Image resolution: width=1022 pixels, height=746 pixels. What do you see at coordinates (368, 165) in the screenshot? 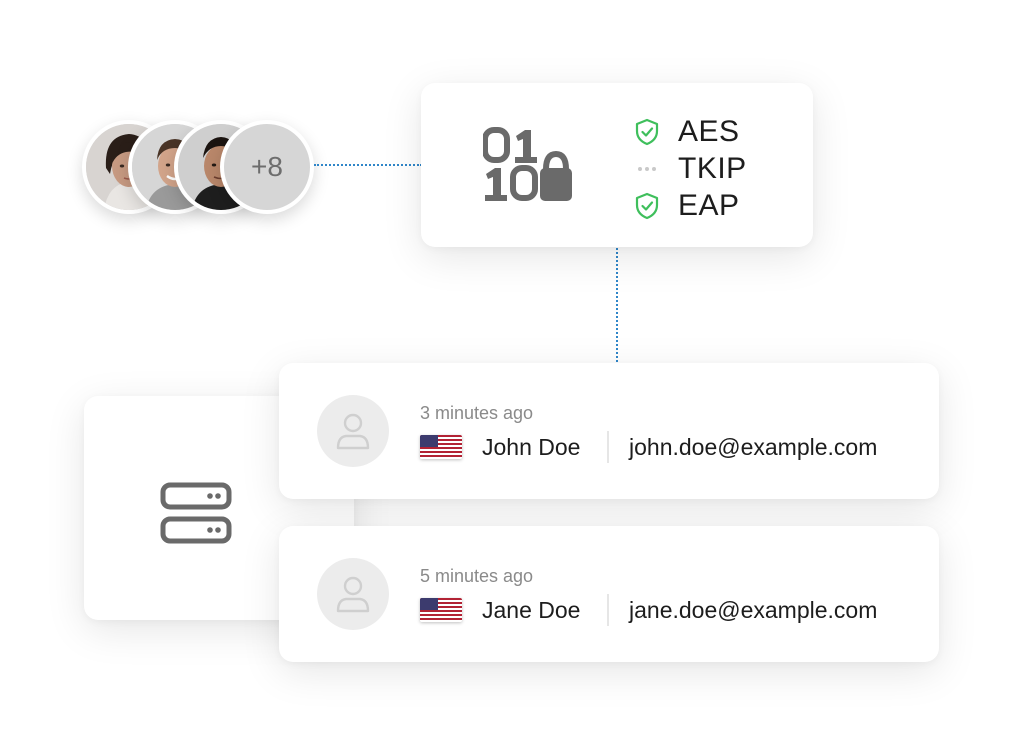
I see `connector-line-horizontal` at bounding box center [368, 165].